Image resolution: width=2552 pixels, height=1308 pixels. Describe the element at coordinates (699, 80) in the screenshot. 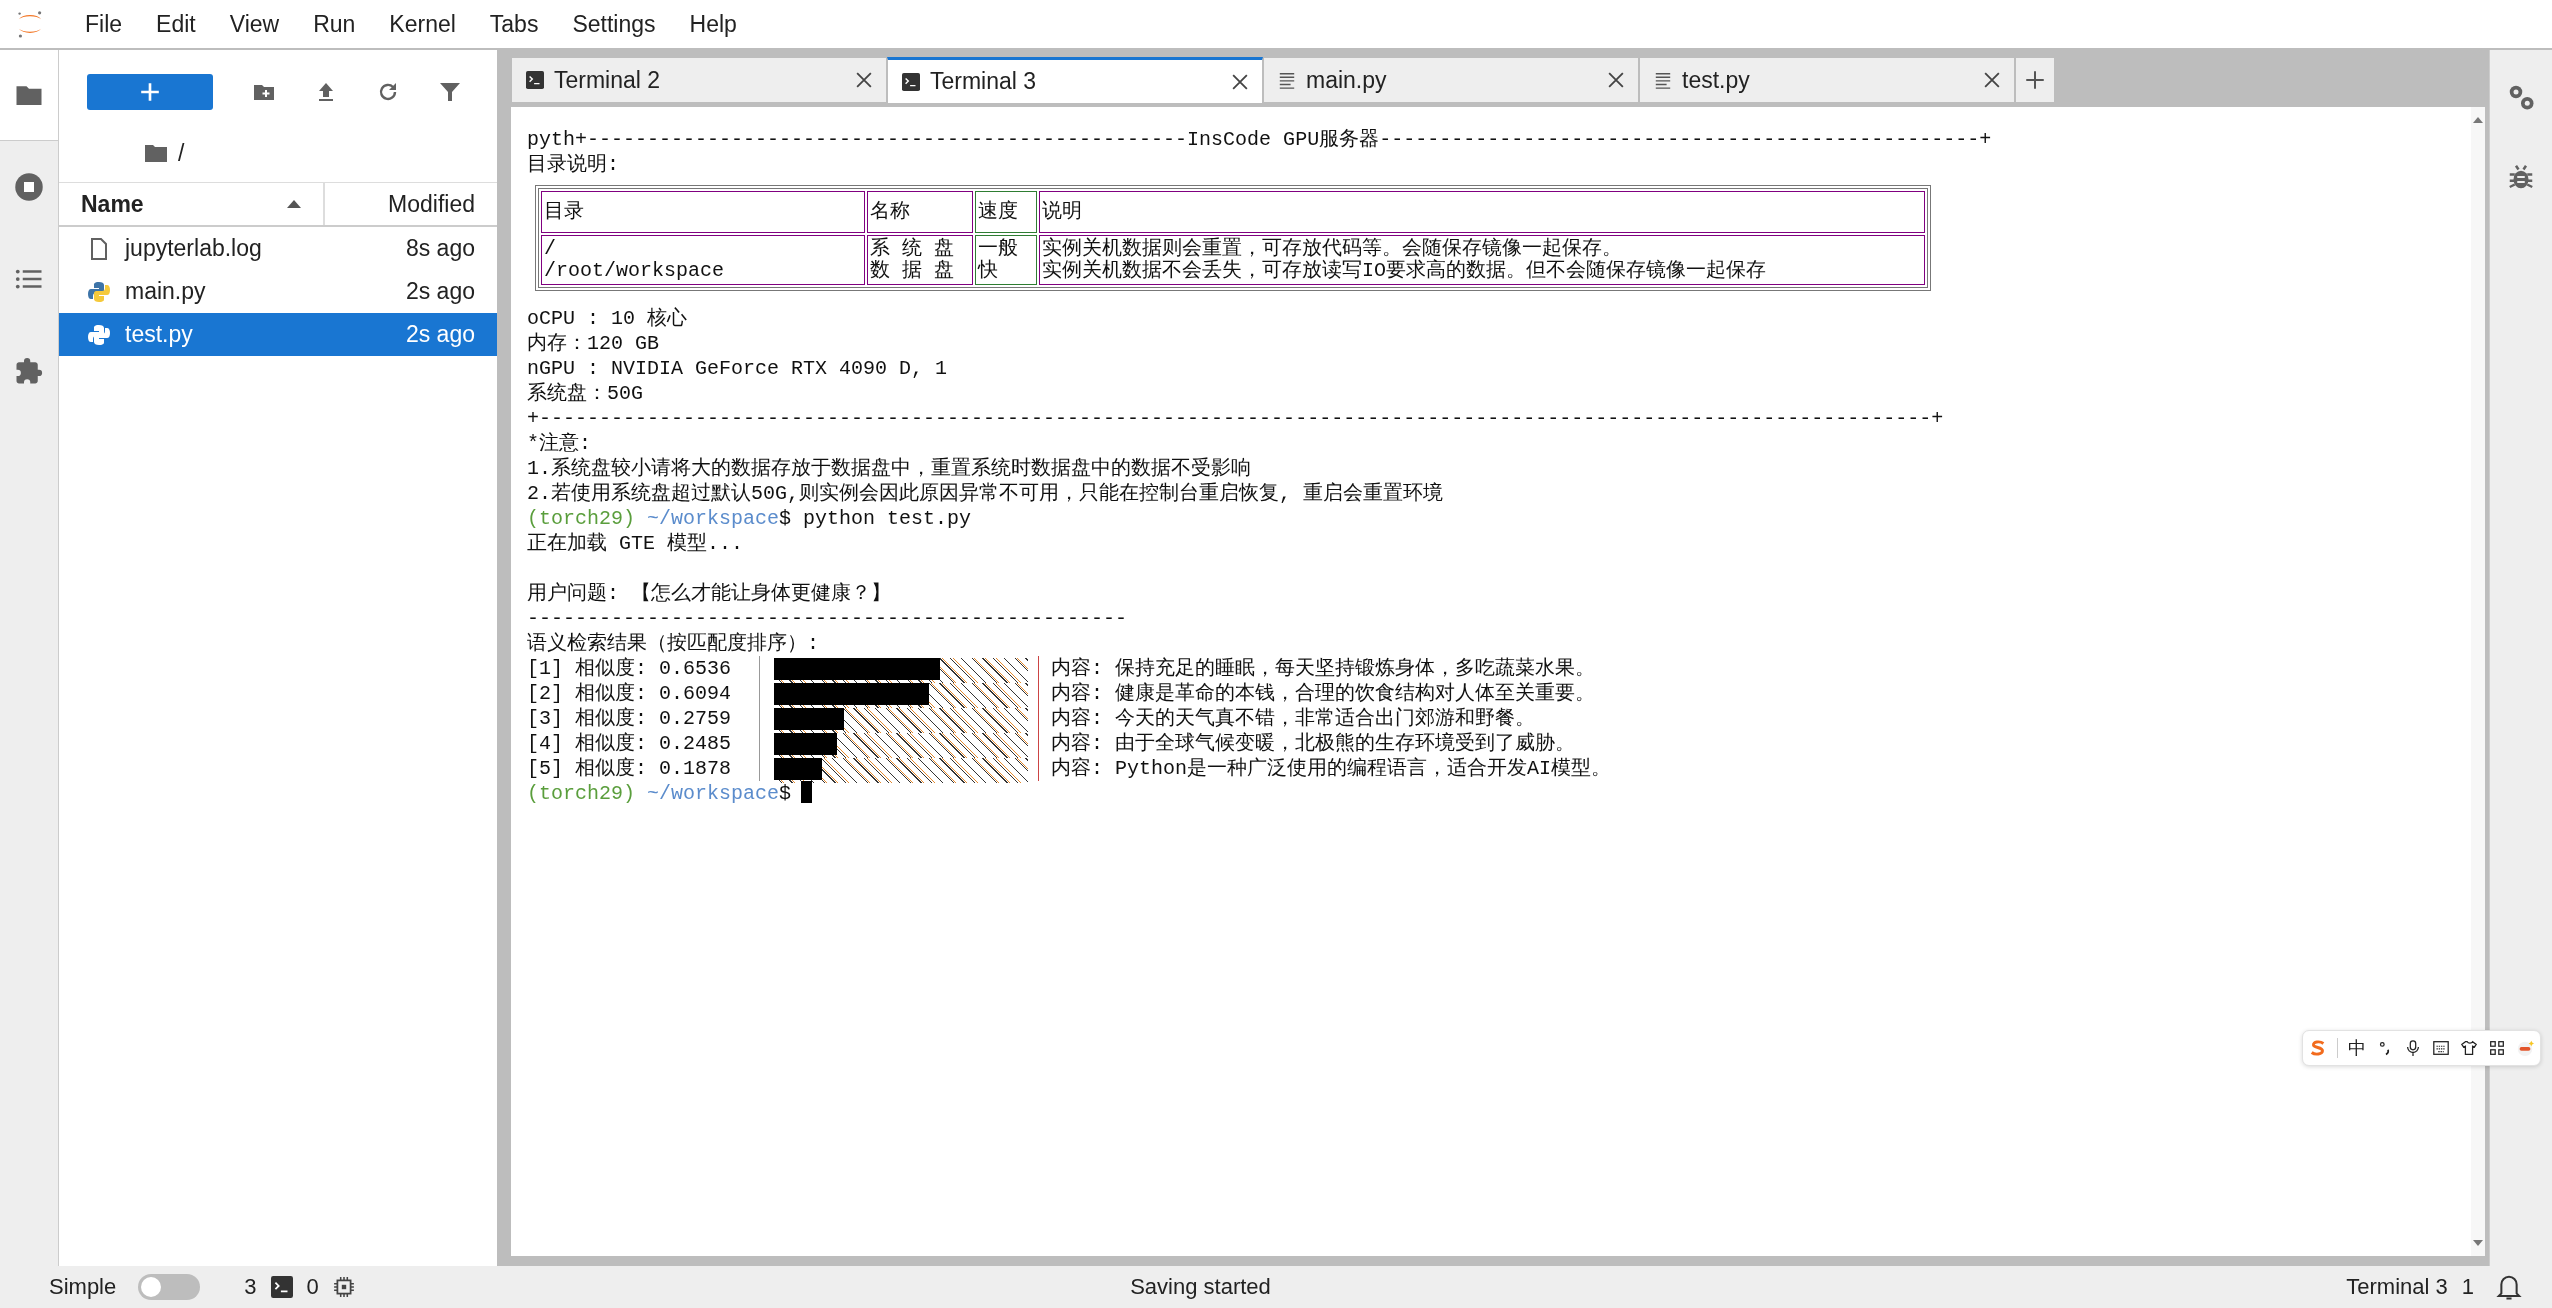

I see `tab: Terminal 2` at that location.